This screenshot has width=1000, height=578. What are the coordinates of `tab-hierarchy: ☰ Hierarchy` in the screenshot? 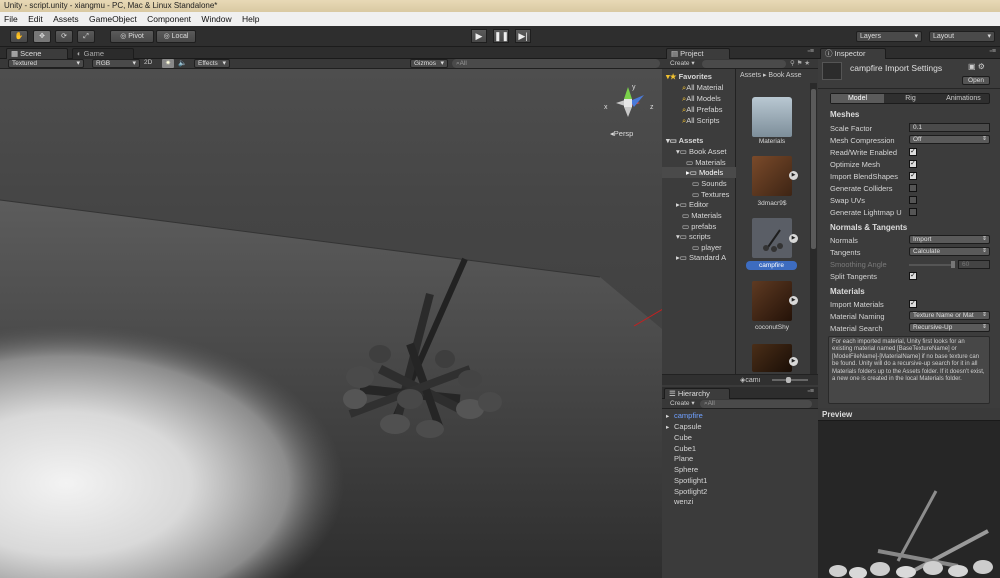 It's located at (697, 393).